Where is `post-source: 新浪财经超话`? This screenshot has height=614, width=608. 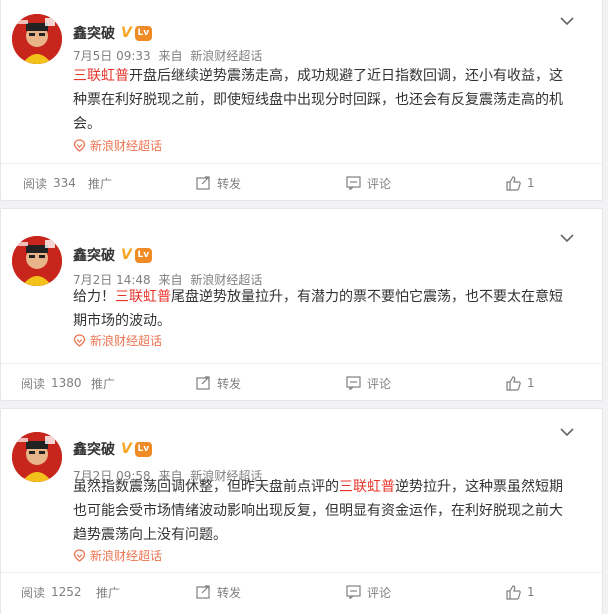 post-source: 新浪财经超话 is located at coordinates (226, 56).